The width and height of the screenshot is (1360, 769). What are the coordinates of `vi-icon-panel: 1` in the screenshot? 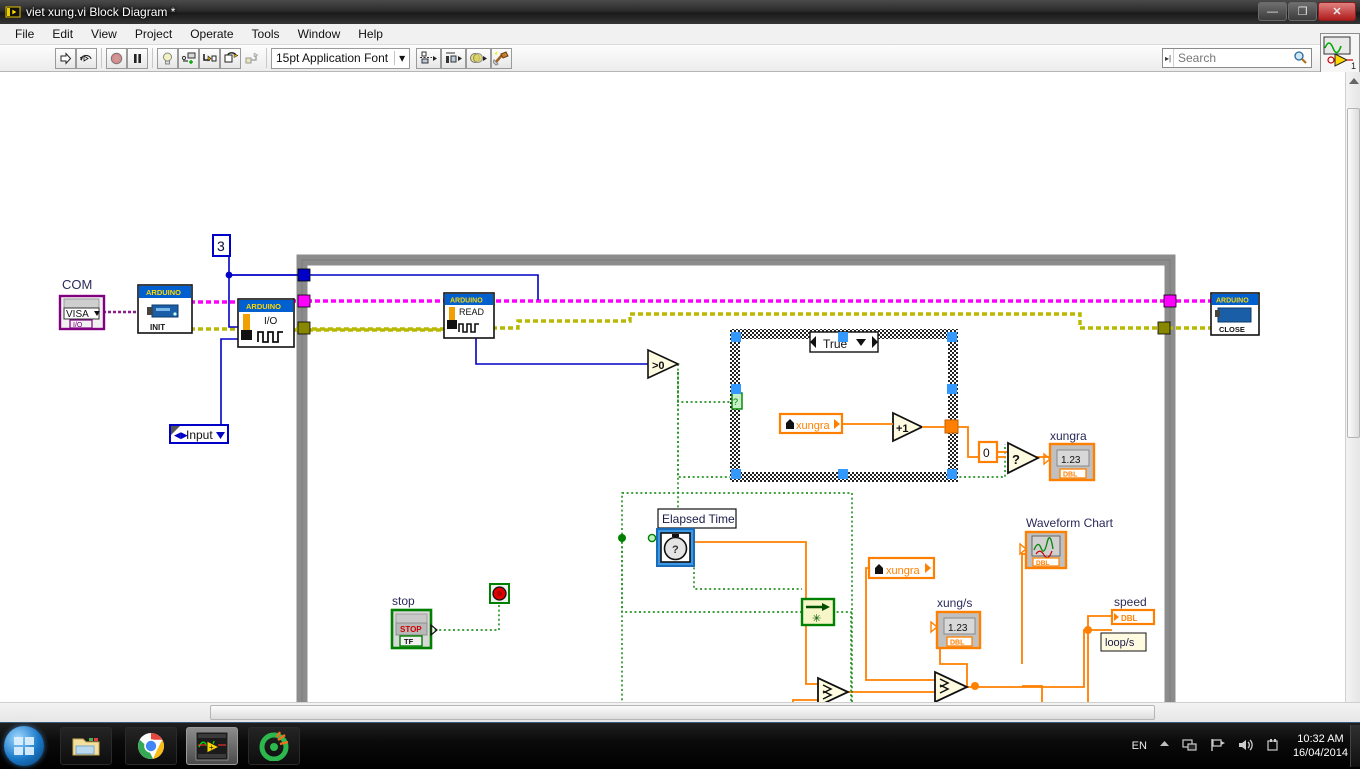 It's located at (1340, 53).